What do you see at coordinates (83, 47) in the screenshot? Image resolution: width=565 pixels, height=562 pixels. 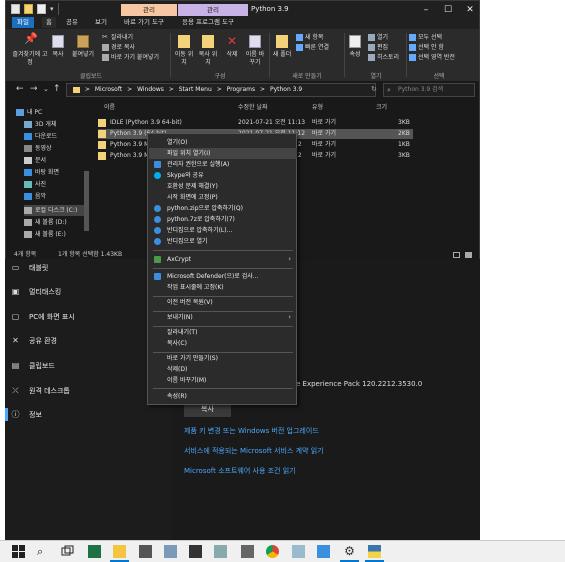 I see `paste-button: 붙여넣기` at bounding box center [83, 47].